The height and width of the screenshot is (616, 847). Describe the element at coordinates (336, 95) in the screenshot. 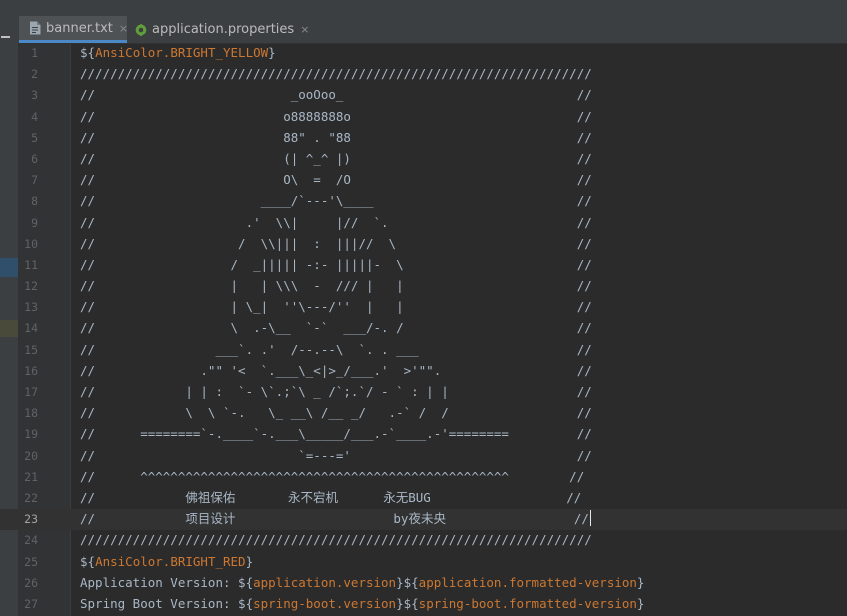

I see `code-text: // _ooOoo_ //` at that location.